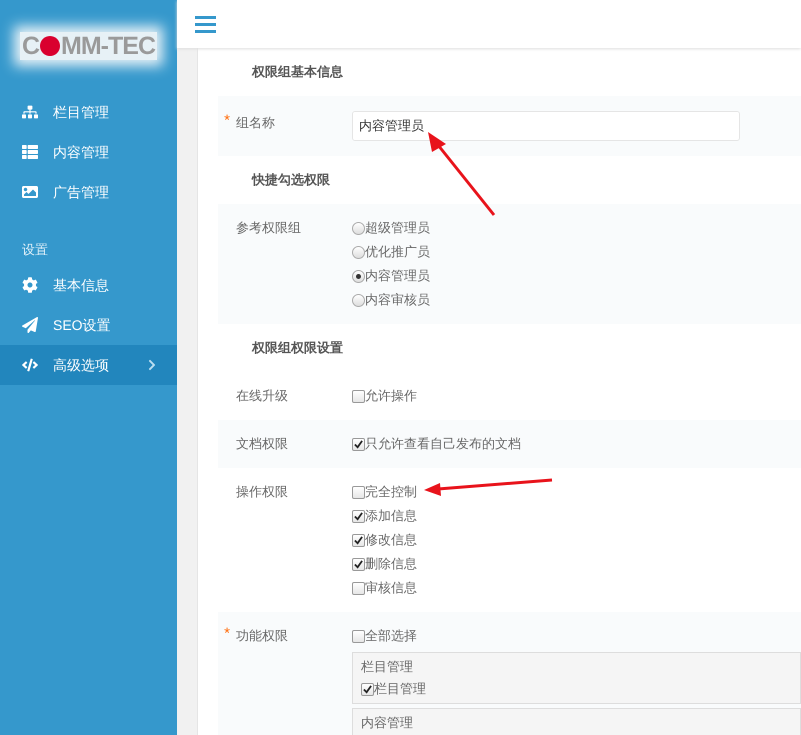 This screenshot has width=801, height=735. What do you see at coordinates (391, 540) in the screenshot?
I see `checkbox-label: 修改信息` at bounding box center [391, 540].